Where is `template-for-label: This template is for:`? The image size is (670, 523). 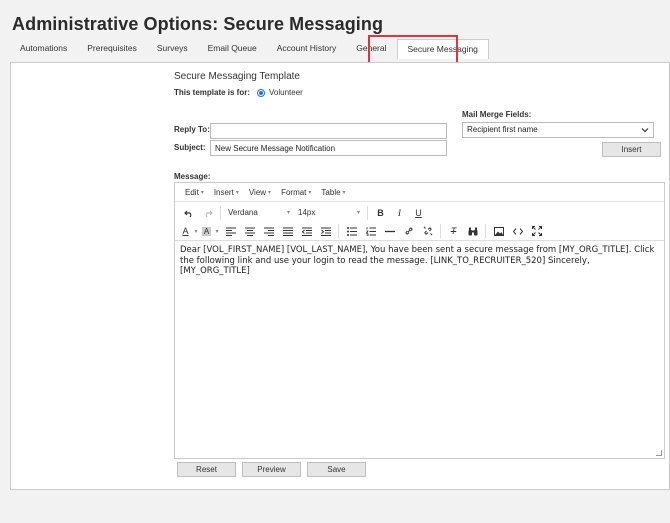
template-for-label: This template is for: is located at coordinates (212, 92).